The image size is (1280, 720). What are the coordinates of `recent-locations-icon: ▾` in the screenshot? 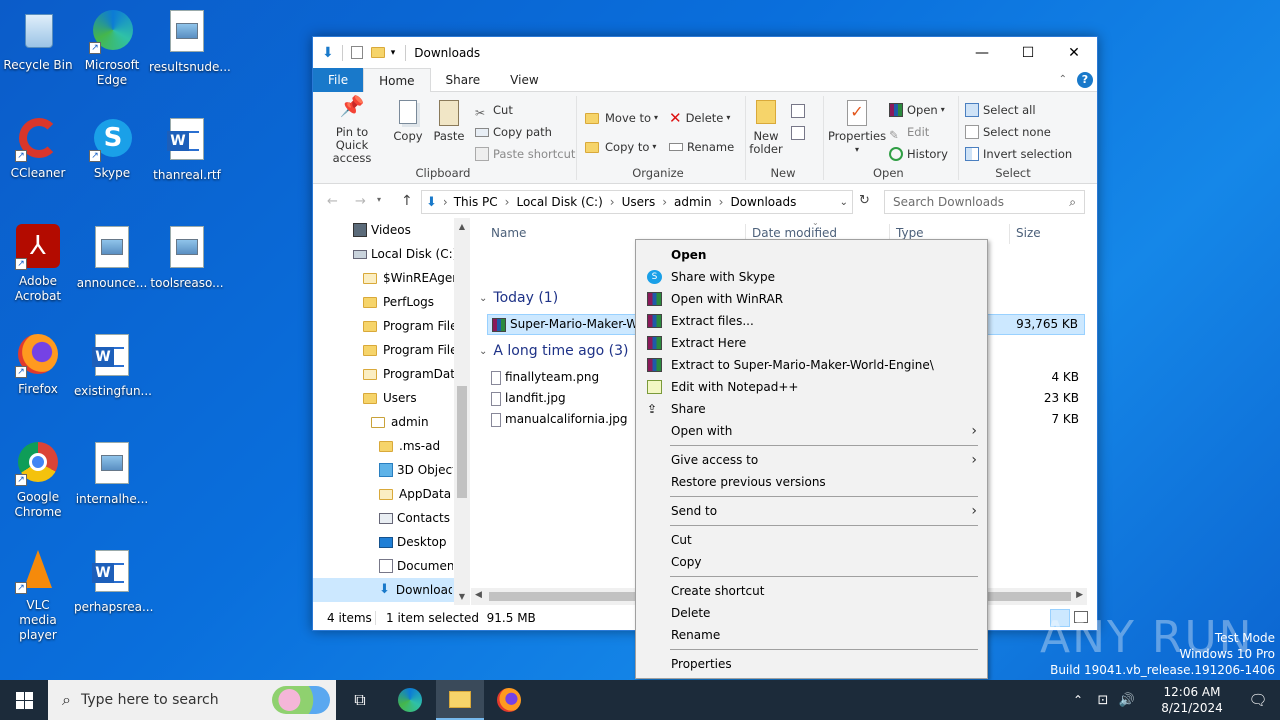 It's located at (379, 199).